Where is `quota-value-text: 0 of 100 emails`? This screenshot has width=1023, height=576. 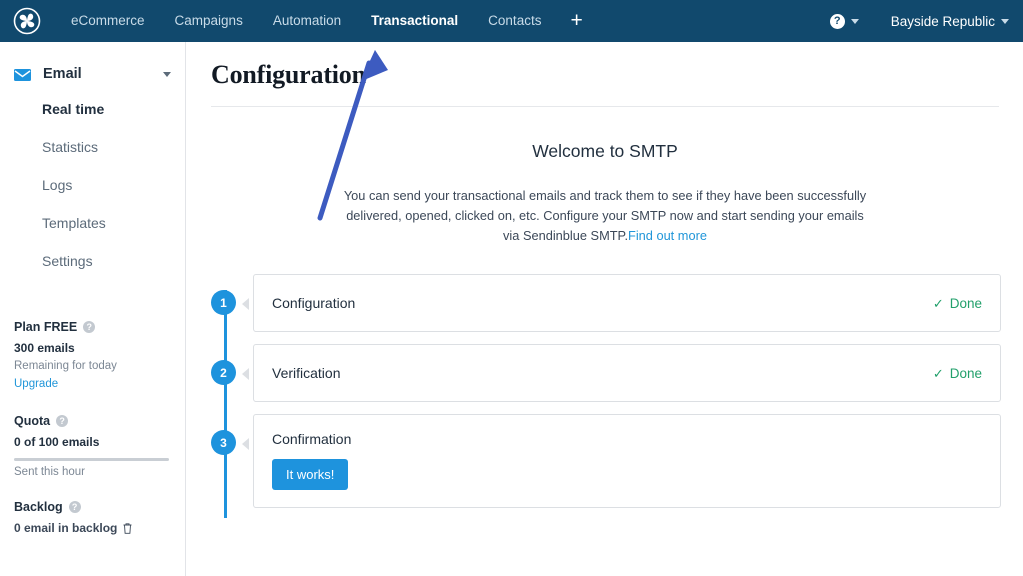 quota-value-text: 0 of 100 emails is located at coordinates (57, 442).